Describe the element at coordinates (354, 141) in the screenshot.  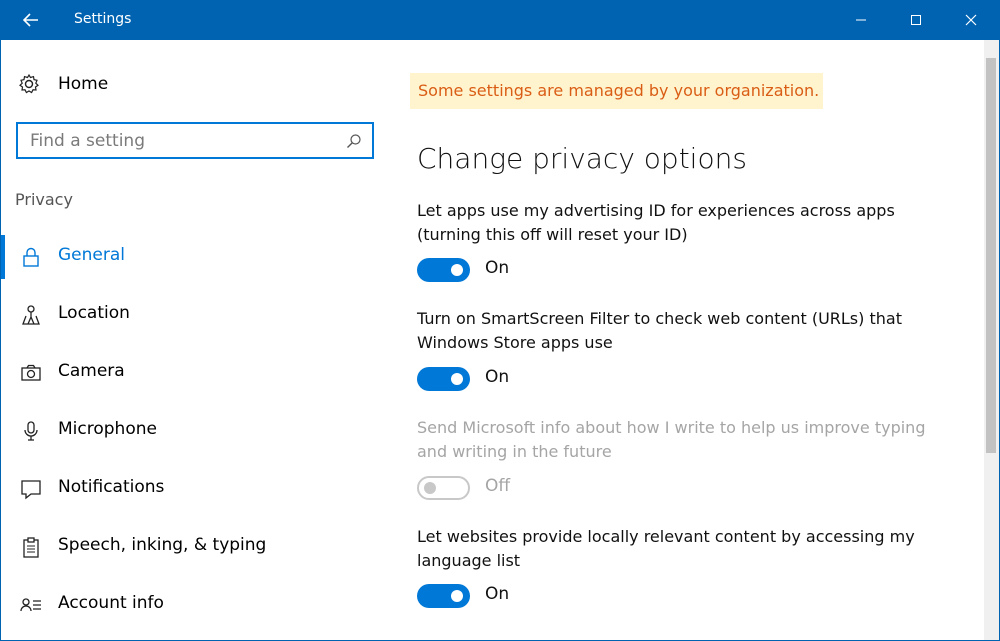
I see `search-icon` at that location.